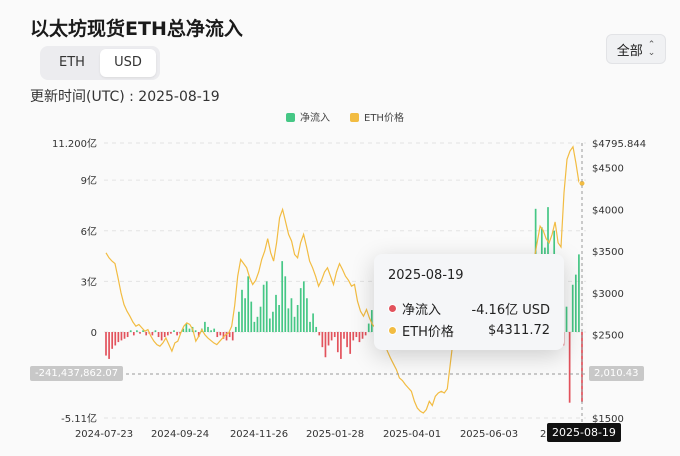 The height and width of the screenshot is (456, 680). Describe the element at coordinates (608, 294) in the screenshot. I see `right-tick-label: $3000` at that location.